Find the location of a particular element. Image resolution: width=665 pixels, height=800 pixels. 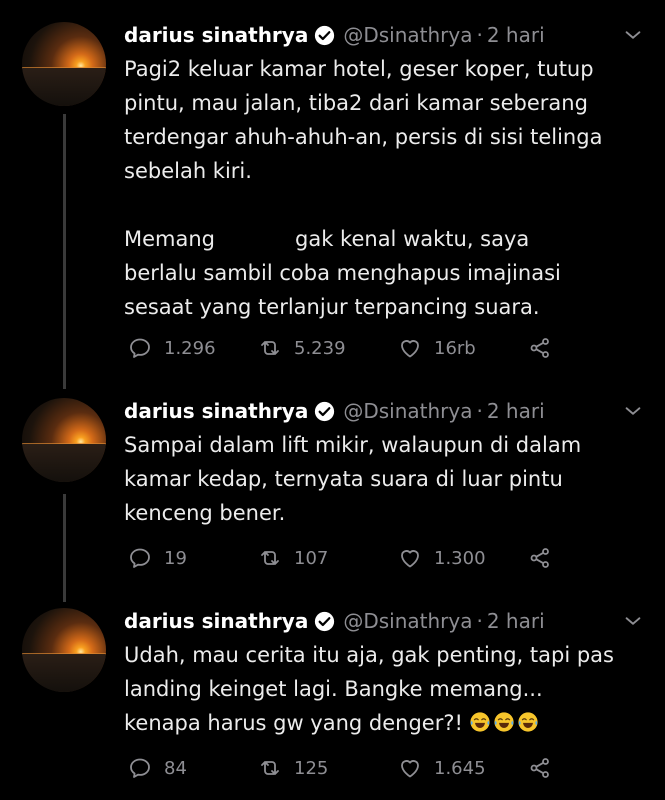

retweet-button: 125 is located at coordinates (293, 768).